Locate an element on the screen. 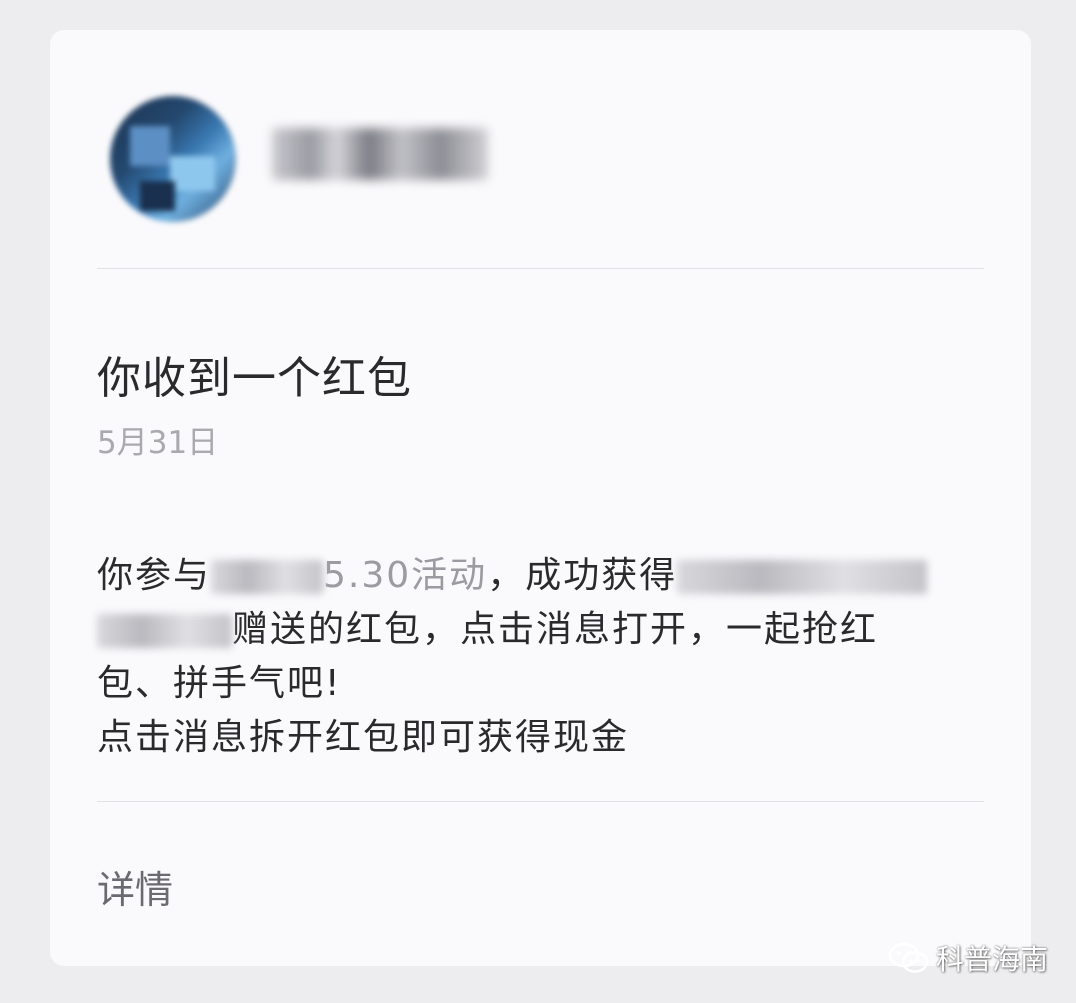 The image size is (1076, 1003). watermark: 科普海南 is located at coordinates (968, 958).